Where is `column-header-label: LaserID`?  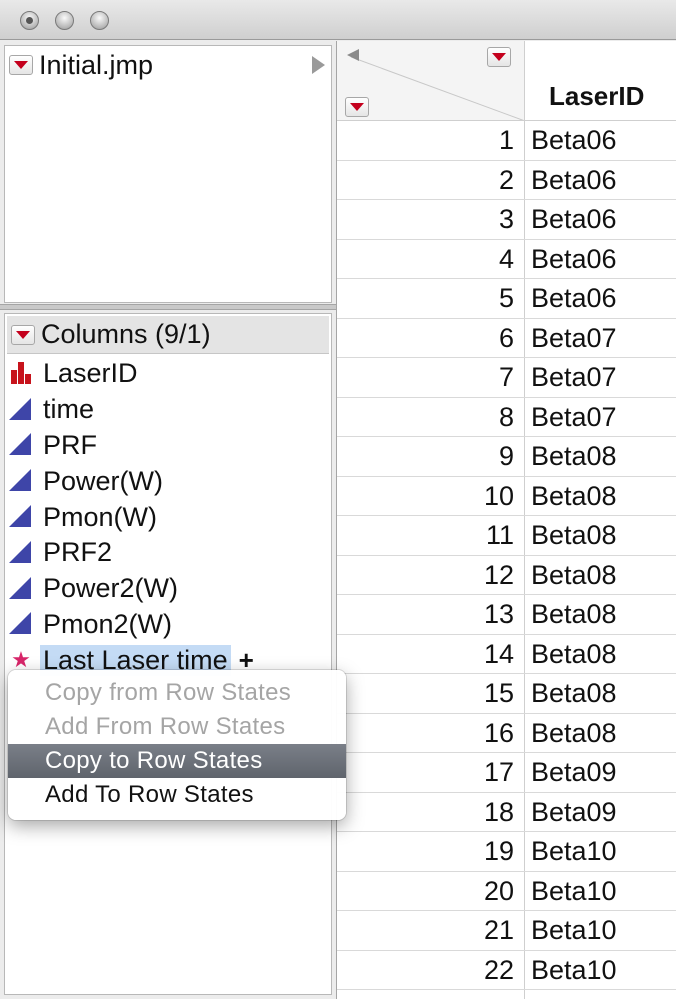 column-header-label: LaserID is located at coordinates (597, 96).